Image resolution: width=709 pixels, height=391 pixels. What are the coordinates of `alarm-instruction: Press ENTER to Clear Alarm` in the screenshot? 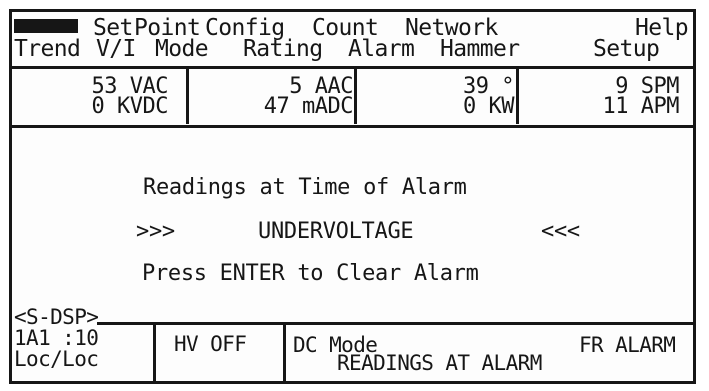 It's located at (310, 273).